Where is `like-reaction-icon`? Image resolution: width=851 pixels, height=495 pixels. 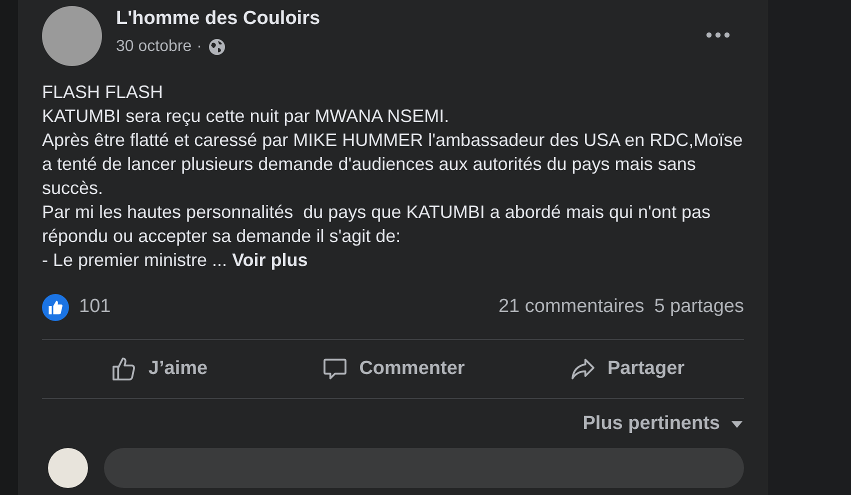 like-reaction-icon is located at coordinates (55, 307).